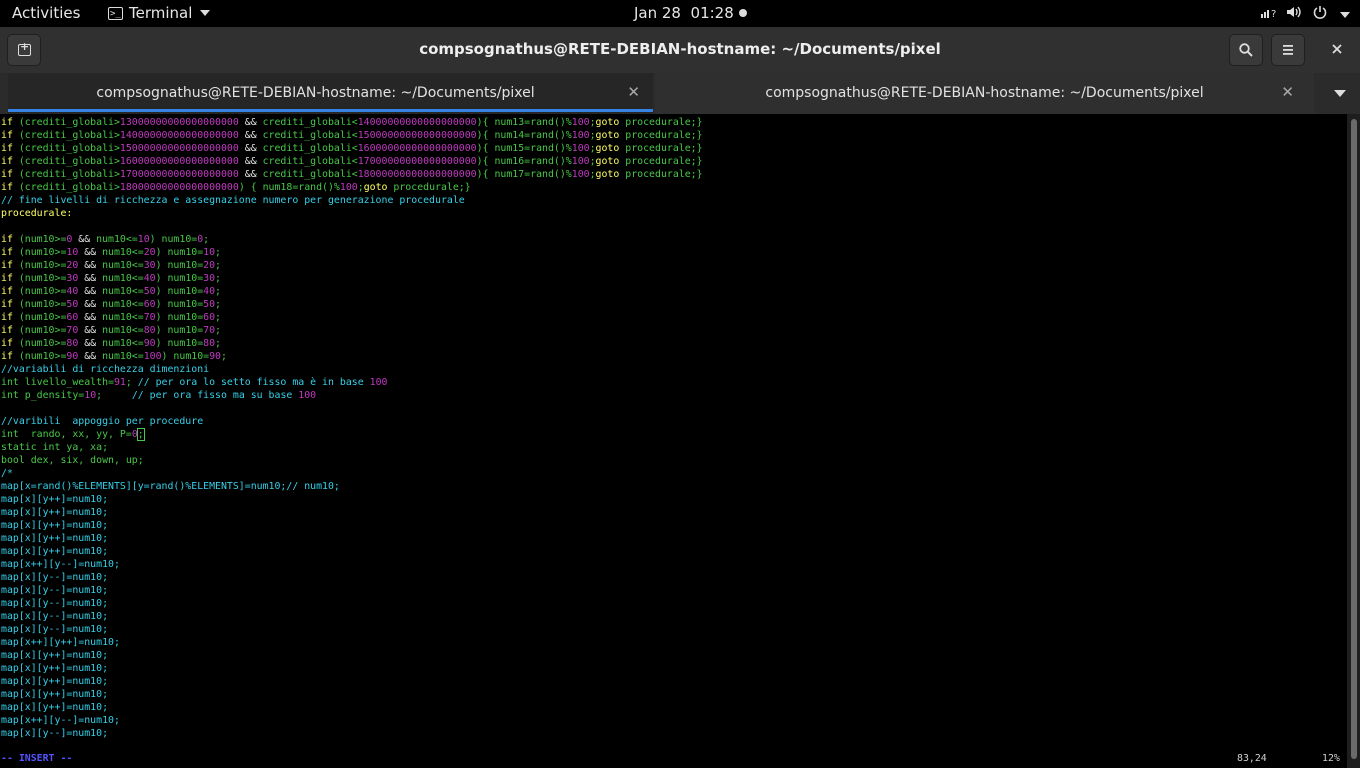  Describe the element at coordinates (143, 239) in the screenshot. I see `code-token: 10` at that location.